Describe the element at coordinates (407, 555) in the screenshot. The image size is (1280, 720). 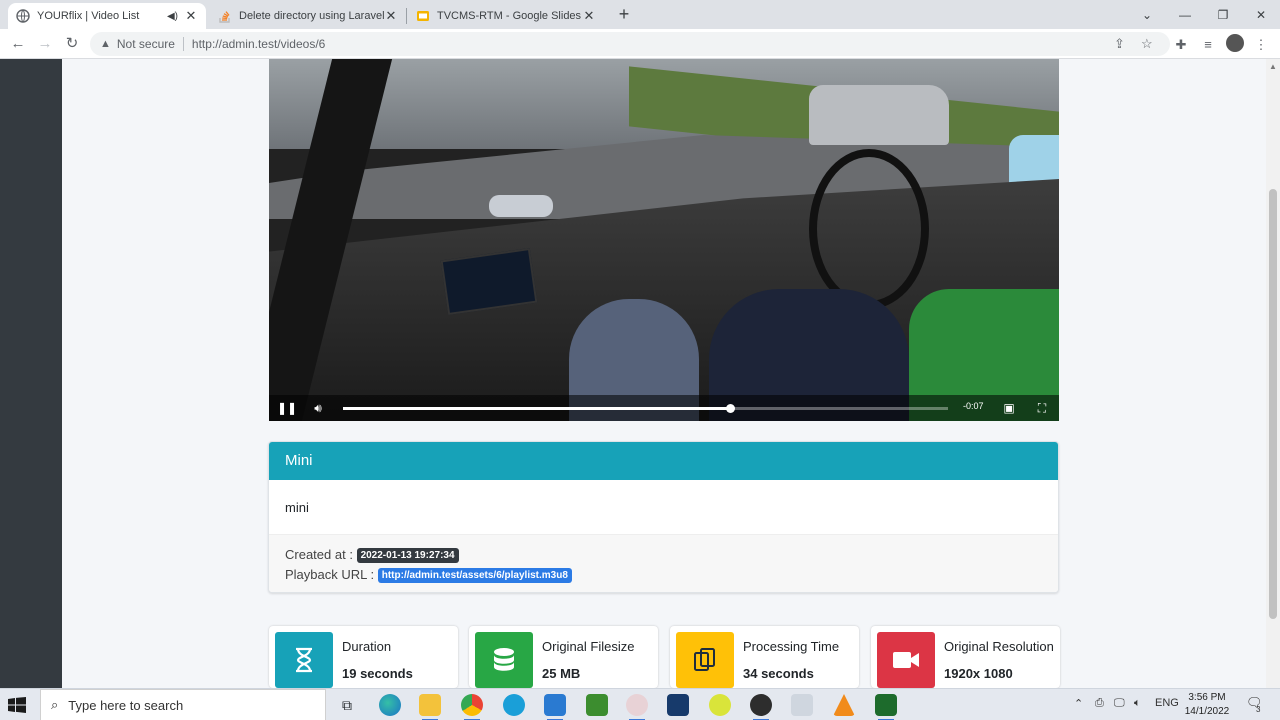
I see `created-badge: 2022-01-13 19:27:34` at that location.